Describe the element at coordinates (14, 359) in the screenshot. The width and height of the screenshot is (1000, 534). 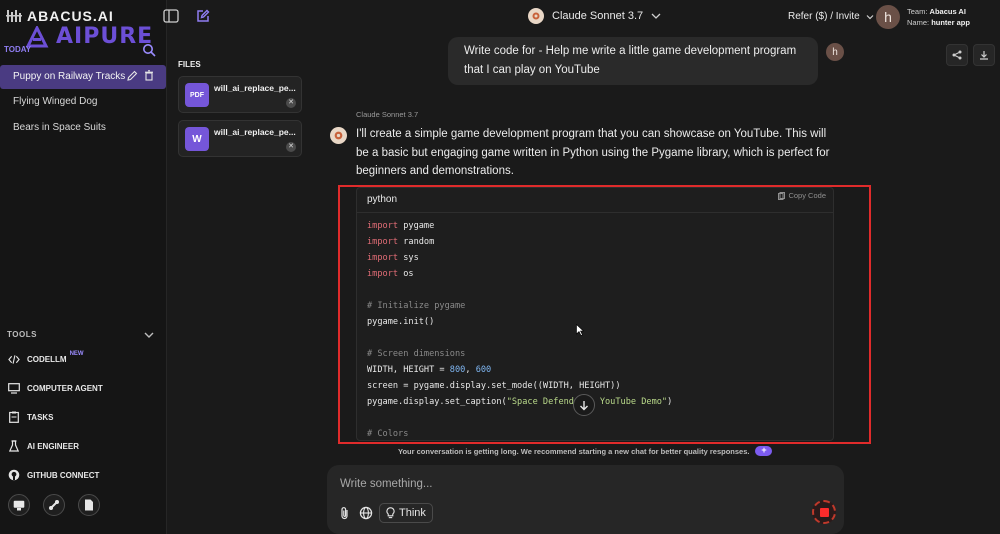
I see `code-icon` at that location.